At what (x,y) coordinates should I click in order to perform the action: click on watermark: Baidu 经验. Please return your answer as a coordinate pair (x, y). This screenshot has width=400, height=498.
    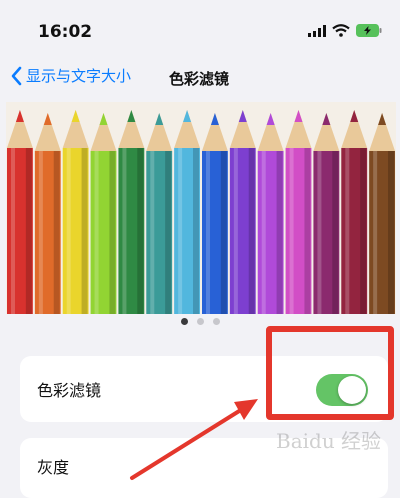
    Looking at the image, I should click on (329, 441).